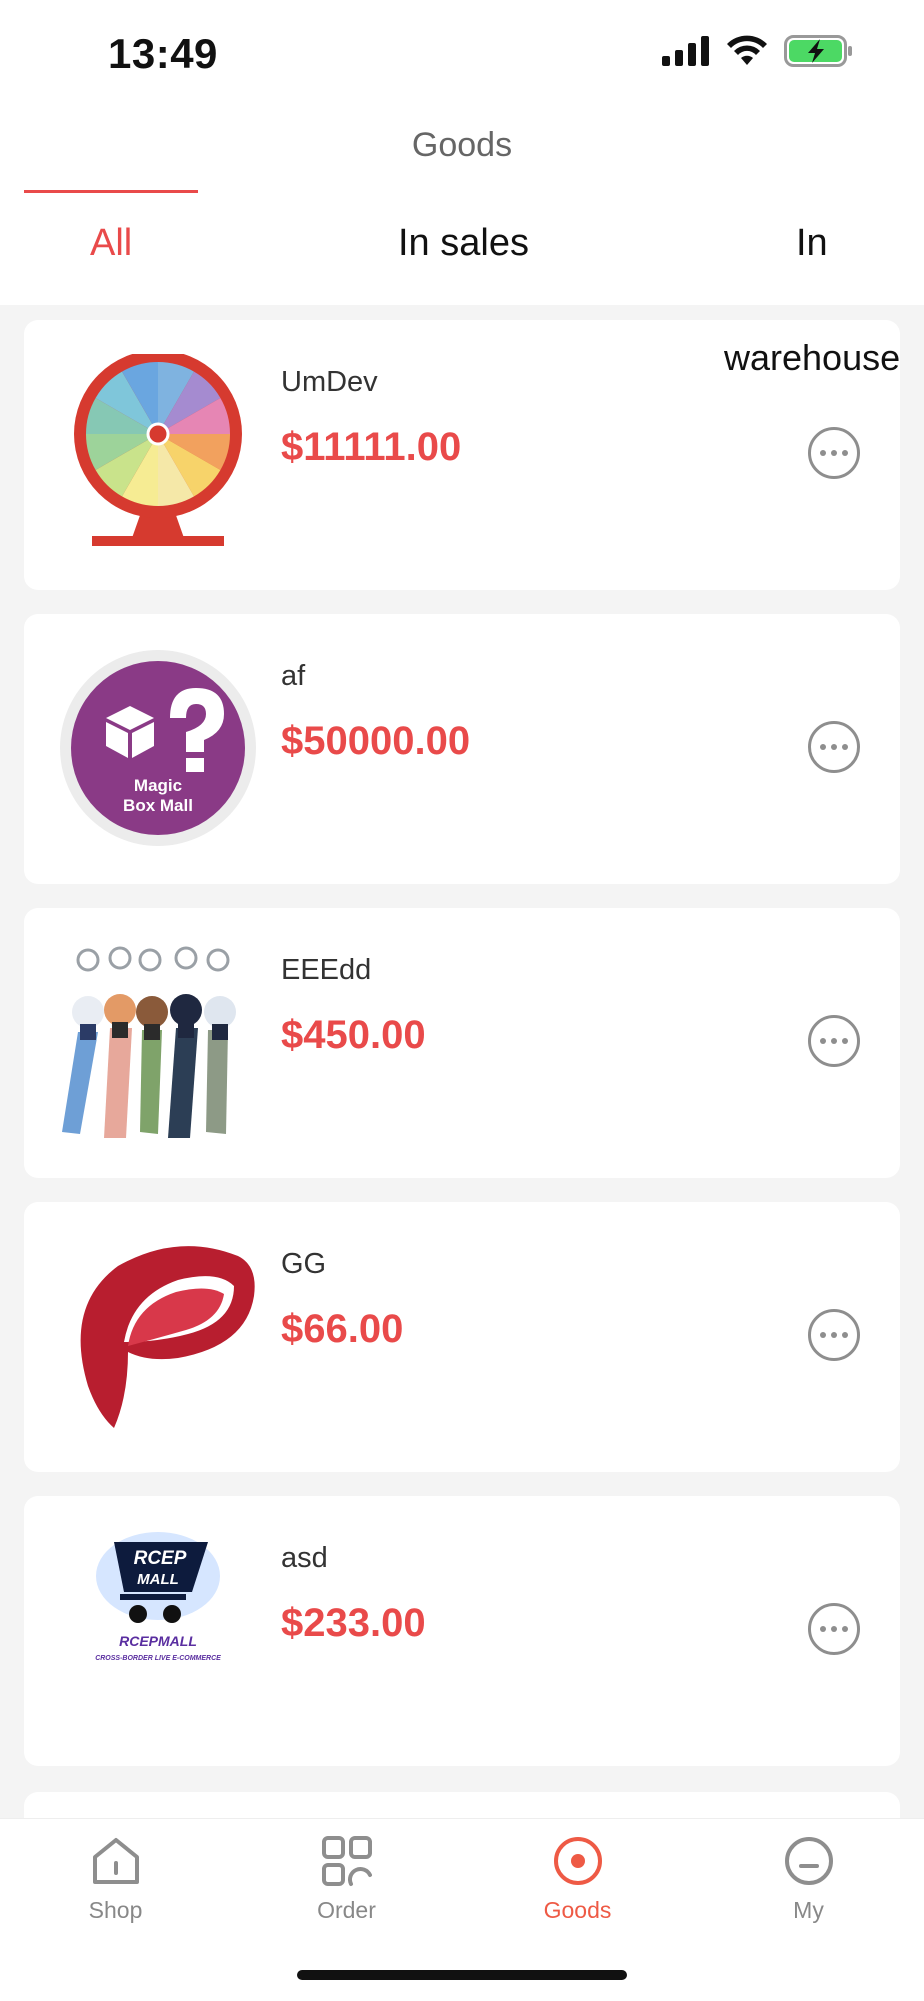  What do you see at coordinates (158, 785) in the screenshot?
I see `logo-text: Magic` at bounding box center [158, 785].